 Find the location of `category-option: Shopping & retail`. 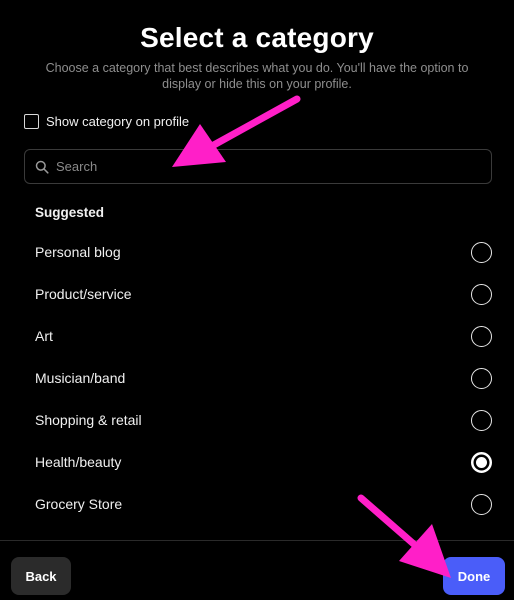

category-option: Shopping & retail is located at coordinates (257, 420).